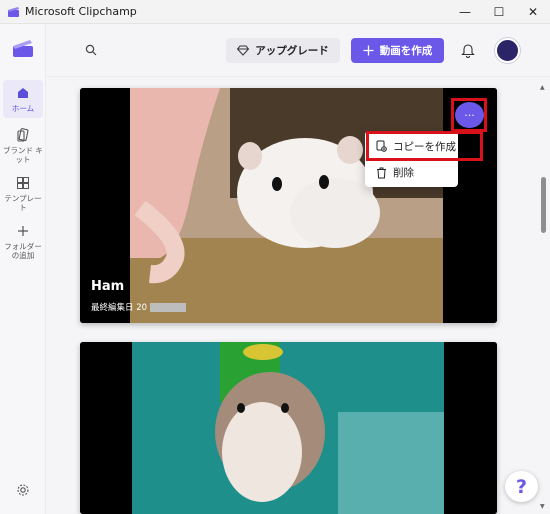 The image size is (550, 514). I want to click on sidebar-item-add-folder: フォルダーの追加, so click(23, 242).